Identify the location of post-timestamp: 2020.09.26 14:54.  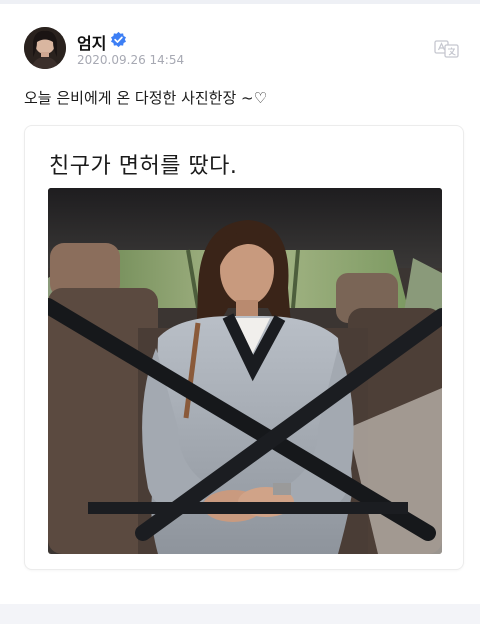
(131, 60).